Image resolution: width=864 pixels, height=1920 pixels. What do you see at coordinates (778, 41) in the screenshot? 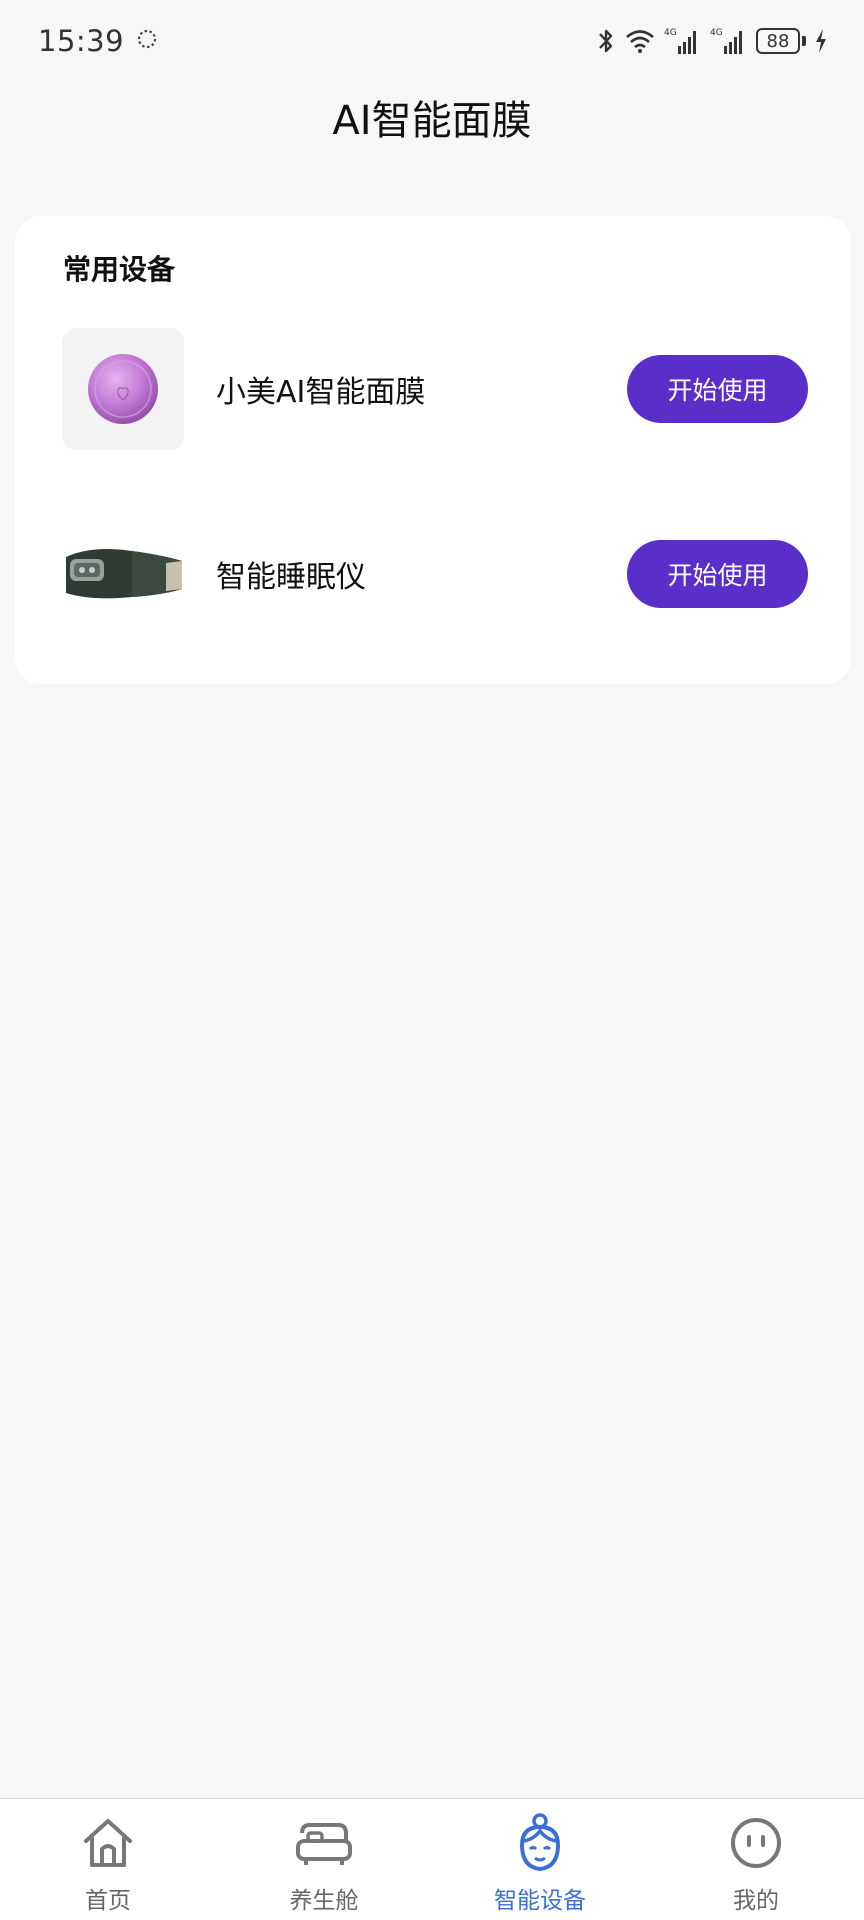
I see `battery-level: 88` at bounding box center [778, 41].